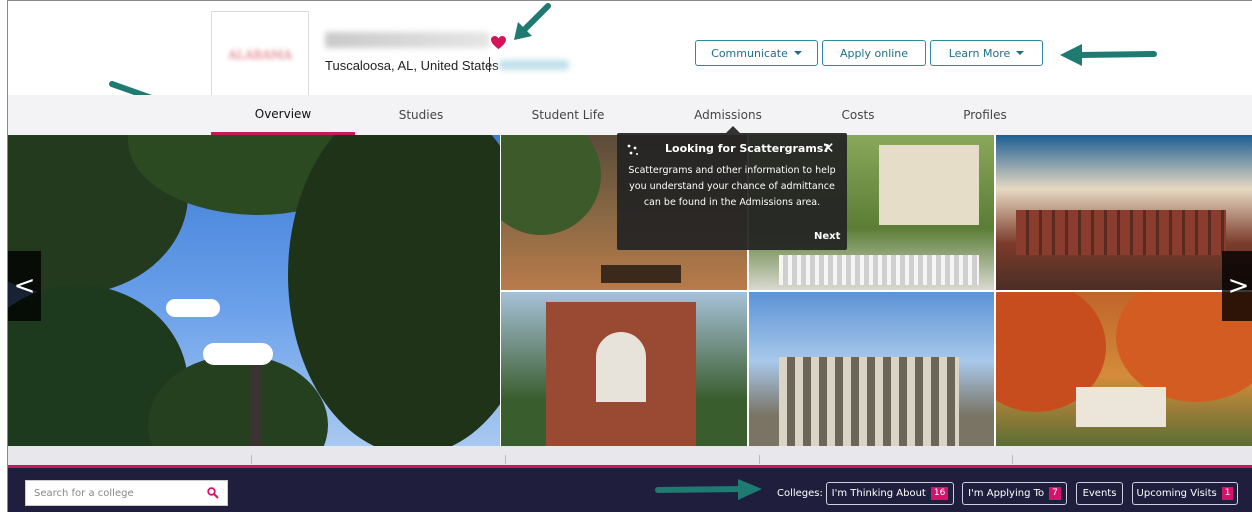 The height and width of the screenshot is (512, 1252). I want to click on apply-online-button: Apply online, so click(874, 53).